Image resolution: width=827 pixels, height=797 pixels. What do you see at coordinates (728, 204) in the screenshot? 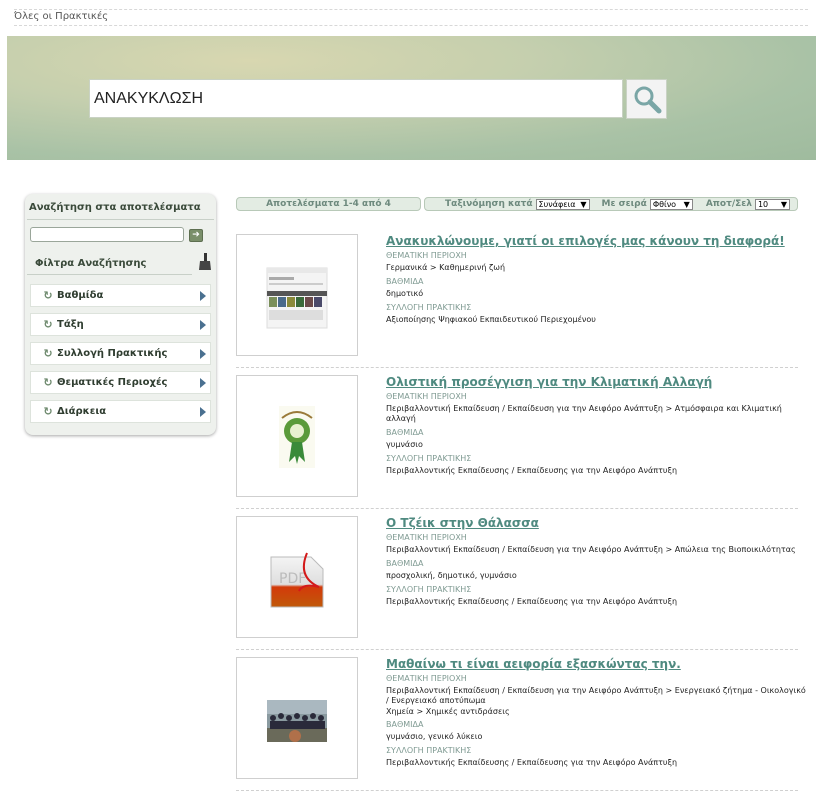
I see `per-page-label: Αποτ/Σελ` at bounding box center [728, 204].